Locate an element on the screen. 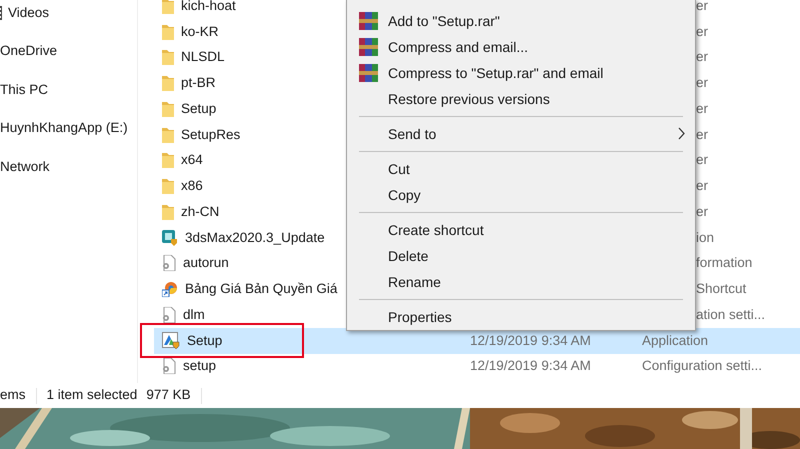 Image resolution: width=800 pixels, height=449 pixels. file-name: SetupRes is located at coordinates (210, 134).